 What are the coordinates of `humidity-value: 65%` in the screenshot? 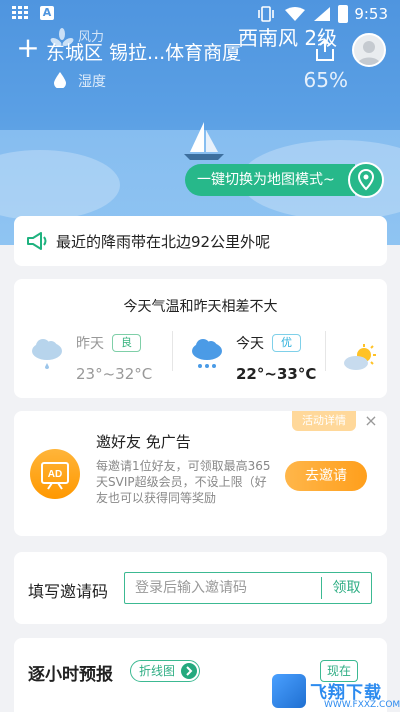 It's located at (325, 80).